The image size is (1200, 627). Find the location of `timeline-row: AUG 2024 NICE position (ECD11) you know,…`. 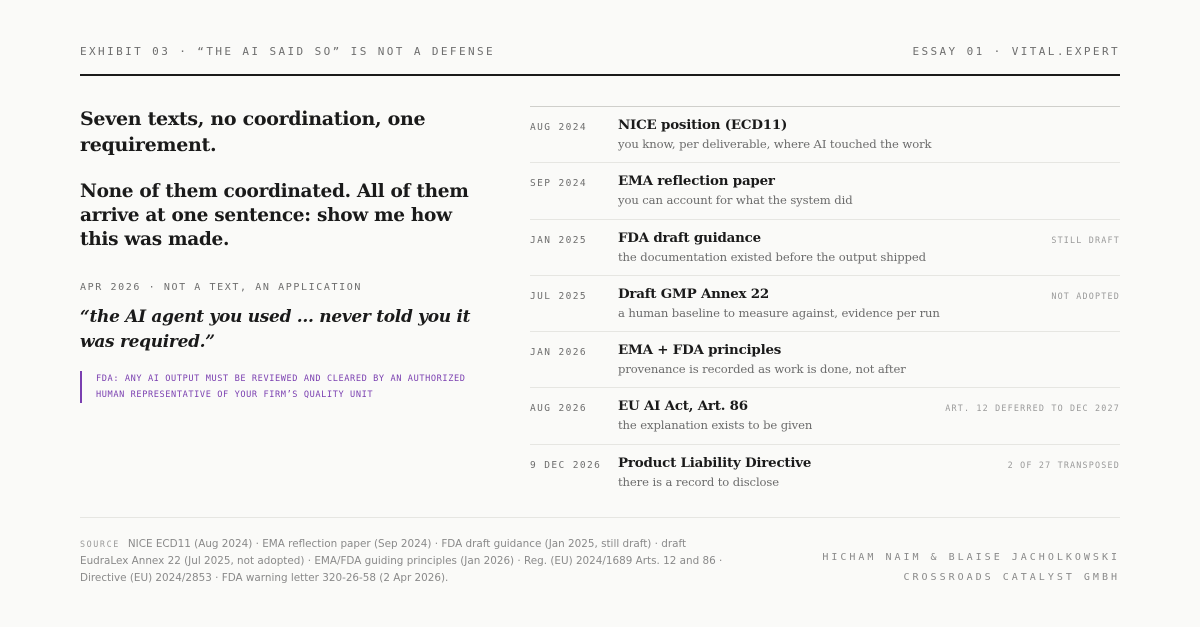

timeline-row: AUG 2024 NICE position (ECD11) you know,… is located at coordinates (825, 135).